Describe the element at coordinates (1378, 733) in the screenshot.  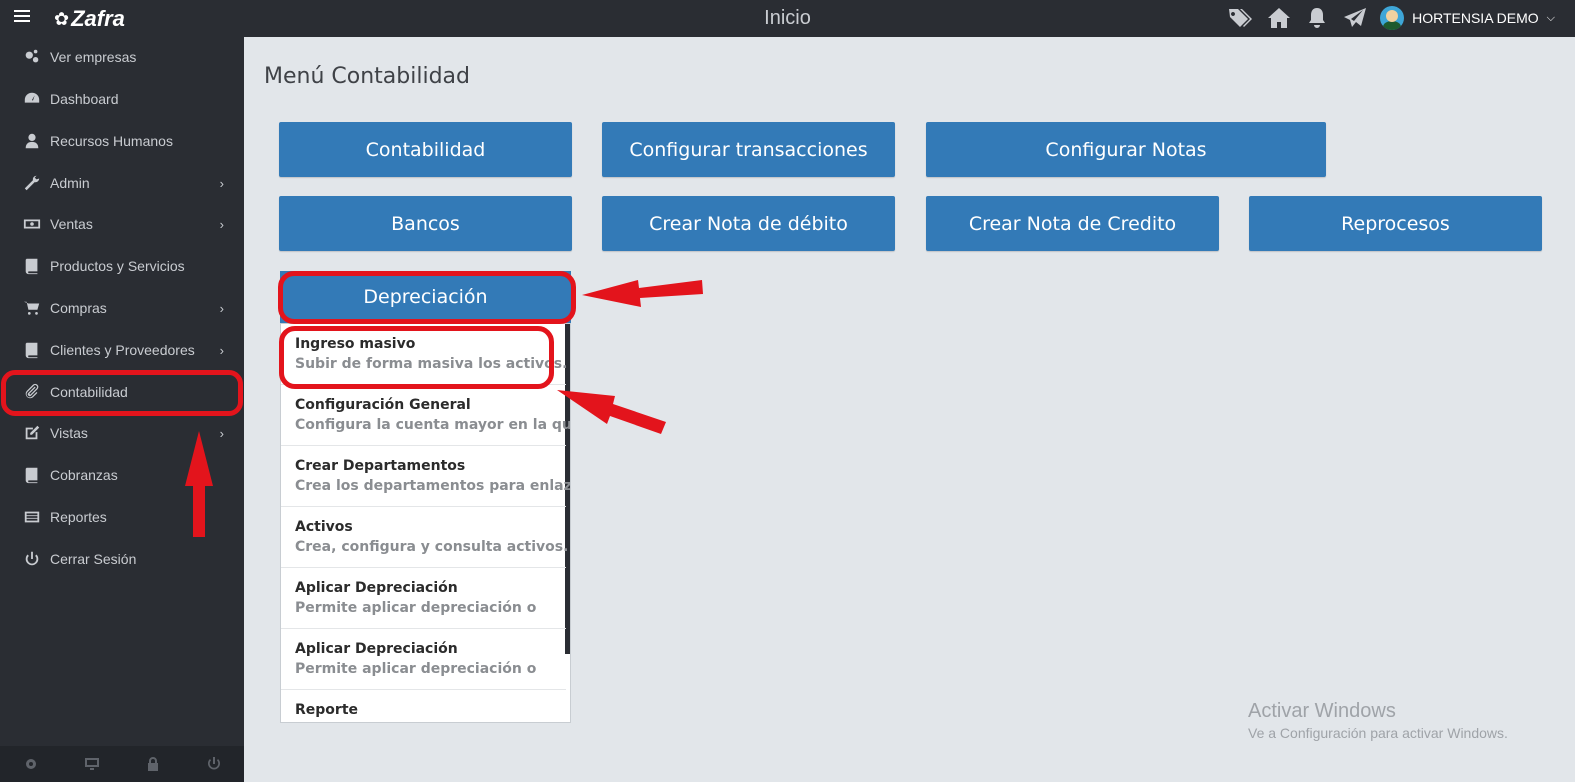
I see `windows-watermark-subtitle: Ve a Configuración para activar Windows.` at that location.